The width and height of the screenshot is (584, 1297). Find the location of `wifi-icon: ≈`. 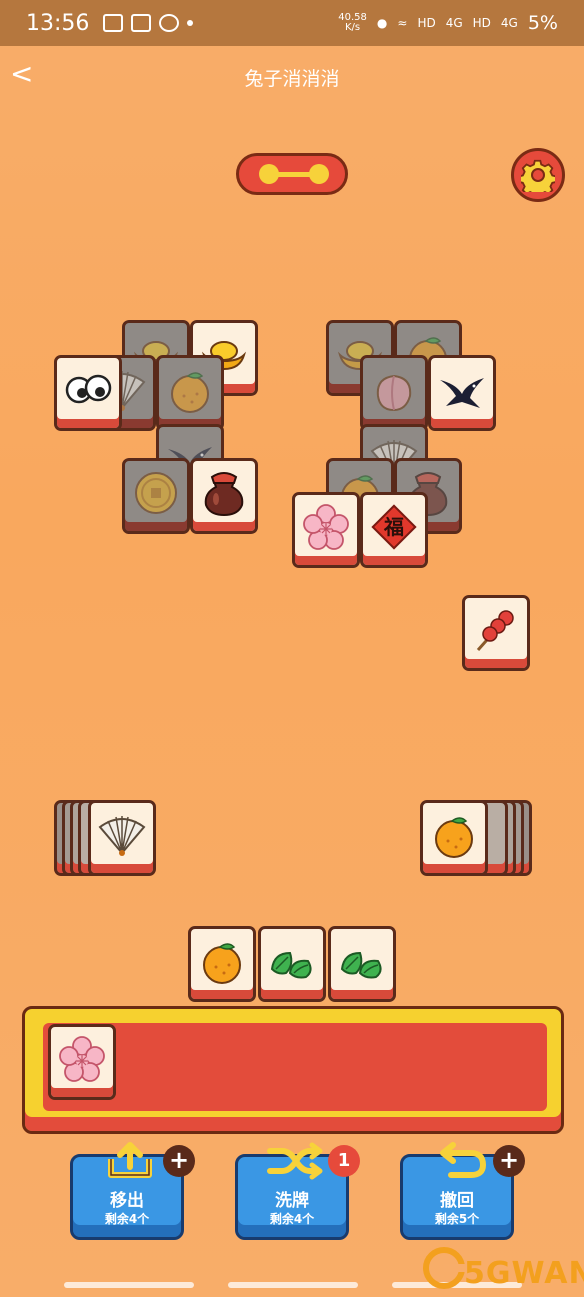

wifi-icon: ≈ is located at coordinates (402, 23).